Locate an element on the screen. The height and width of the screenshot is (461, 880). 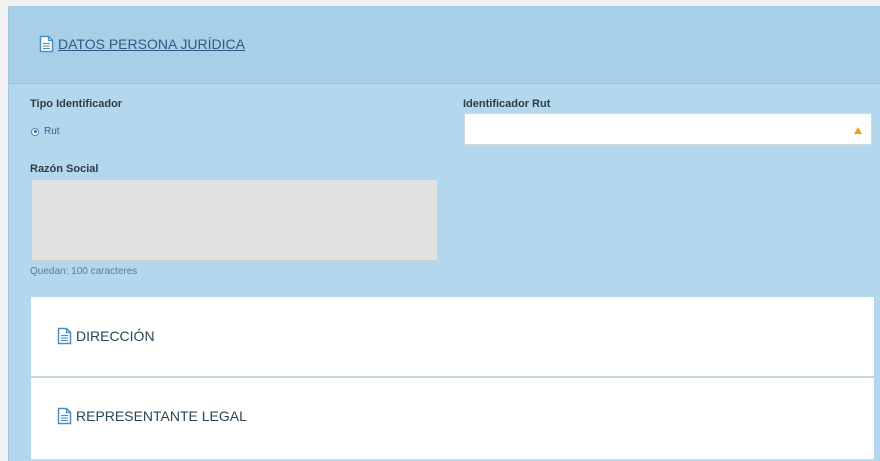
warning-icon is located at coordinates (858, 130).